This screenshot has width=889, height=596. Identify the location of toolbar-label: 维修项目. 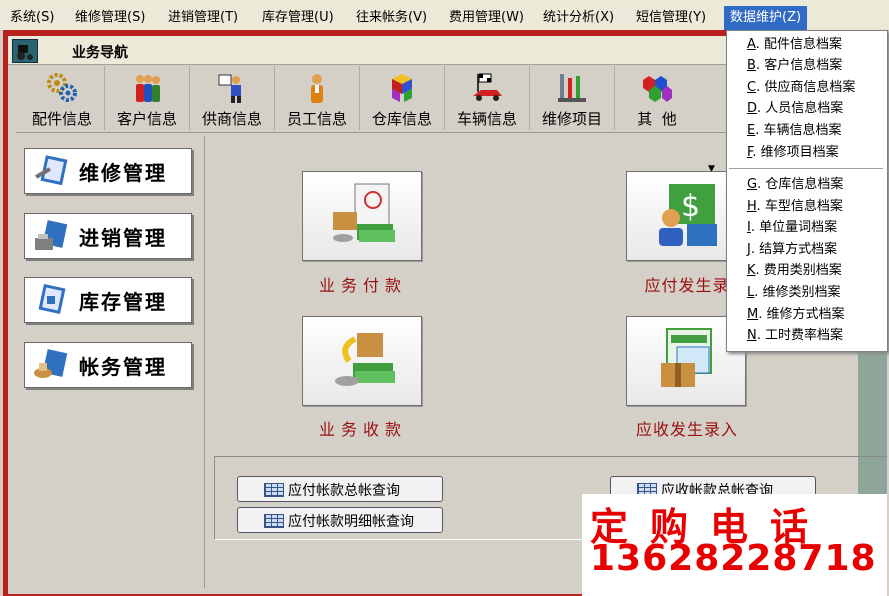
(571, 119).